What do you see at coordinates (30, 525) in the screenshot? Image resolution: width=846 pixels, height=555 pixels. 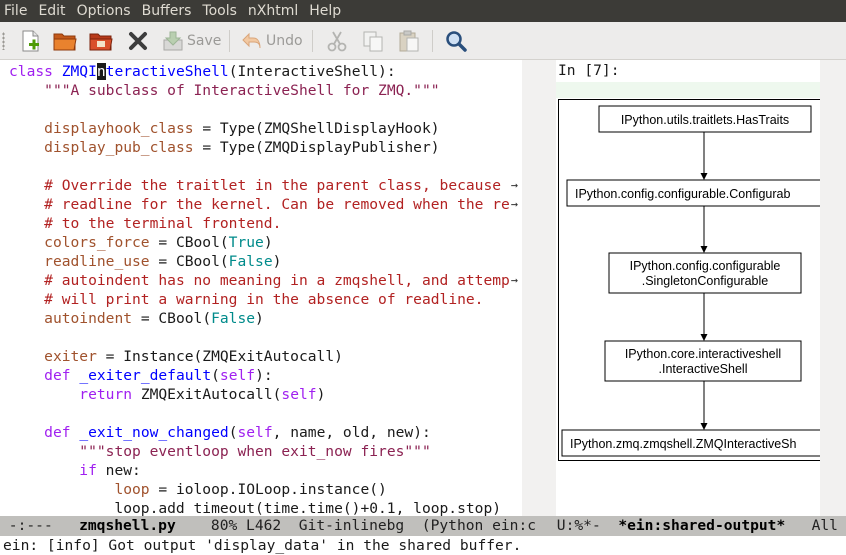 I see `modeline-status: -:---` at bounding box center [30, 525].